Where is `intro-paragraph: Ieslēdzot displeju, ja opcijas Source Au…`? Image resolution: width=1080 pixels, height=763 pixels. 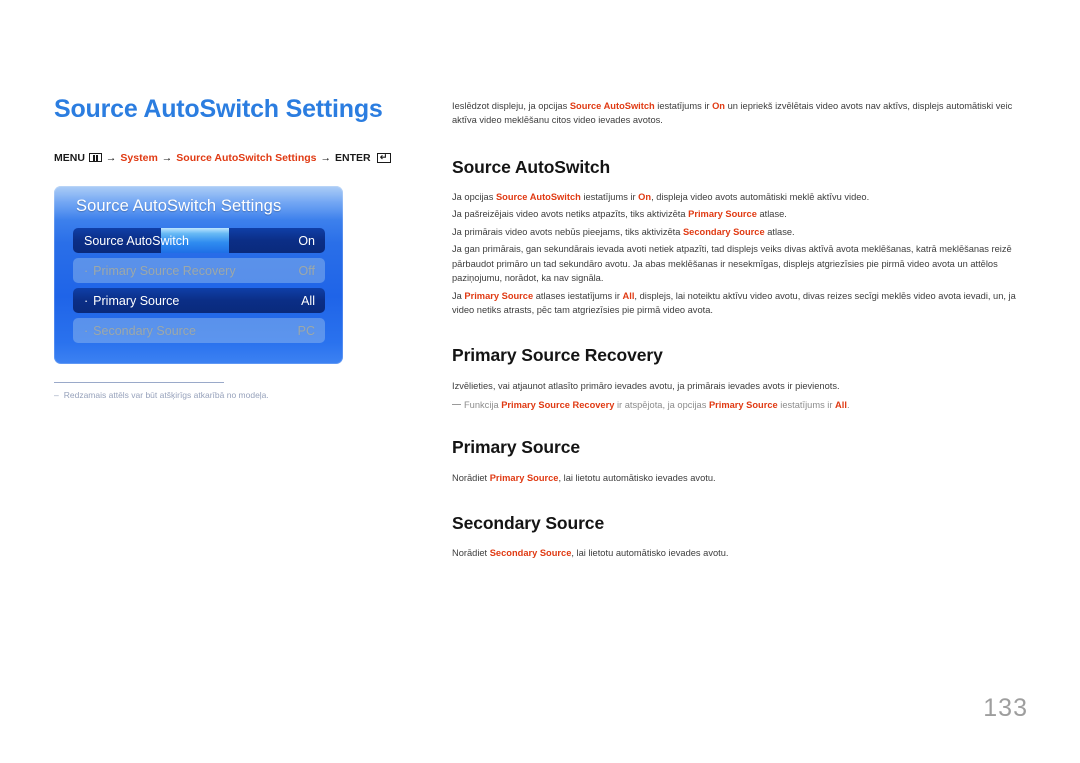
intro-paragraph: Ieslēdzot displeju, ja opcijas Source Au… is located at coordinates (741, 113).